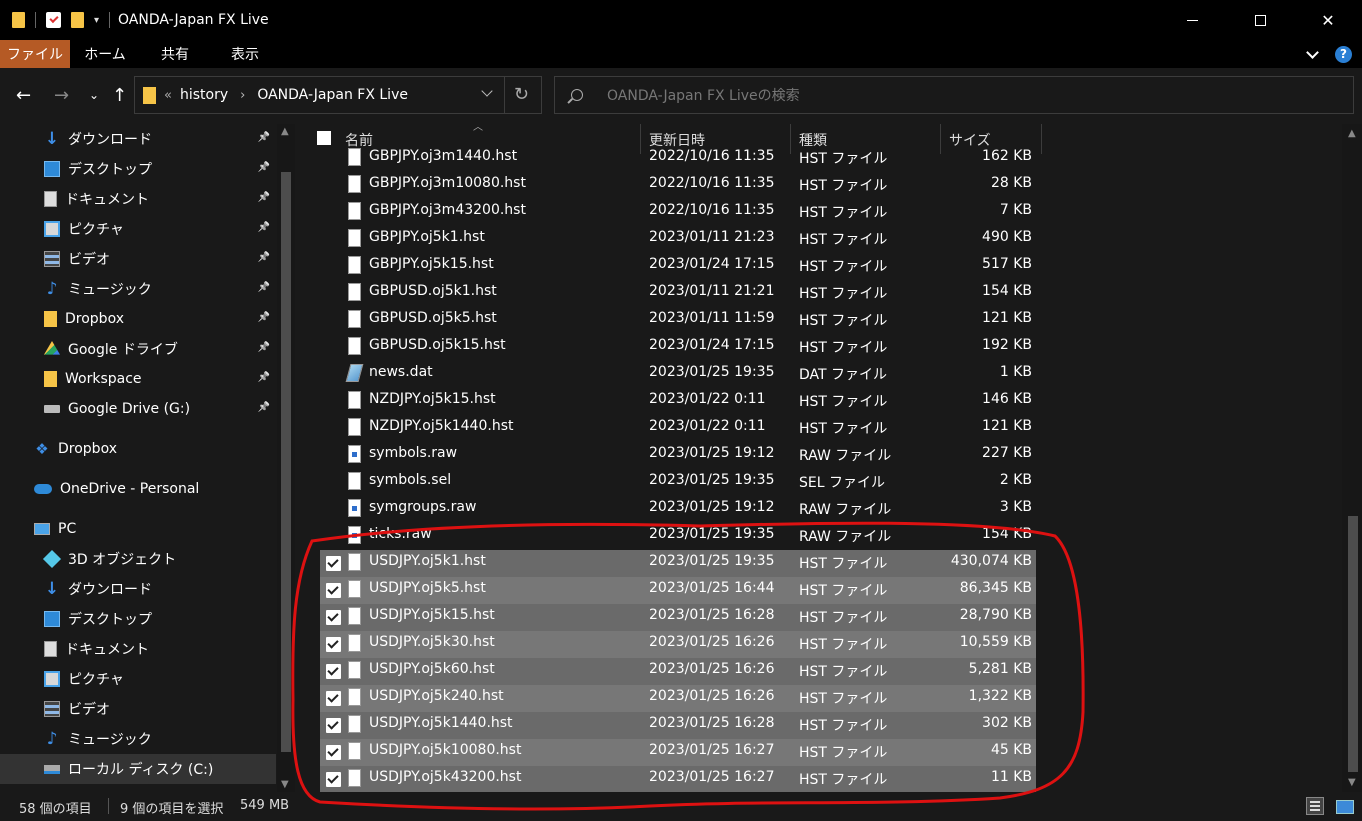 This screenshot has width=1362, height=821. I want to click on recent-locations-icon: ⌄, so click(94, 95).